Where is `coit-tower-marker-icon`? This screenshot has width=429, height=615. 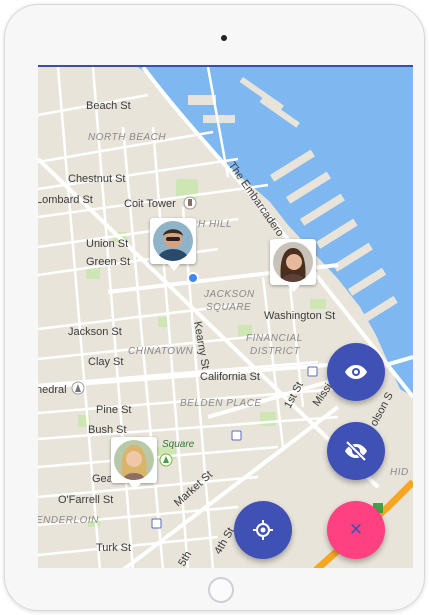 coit-tower-marker-icon is located at coordinates (190, 203).